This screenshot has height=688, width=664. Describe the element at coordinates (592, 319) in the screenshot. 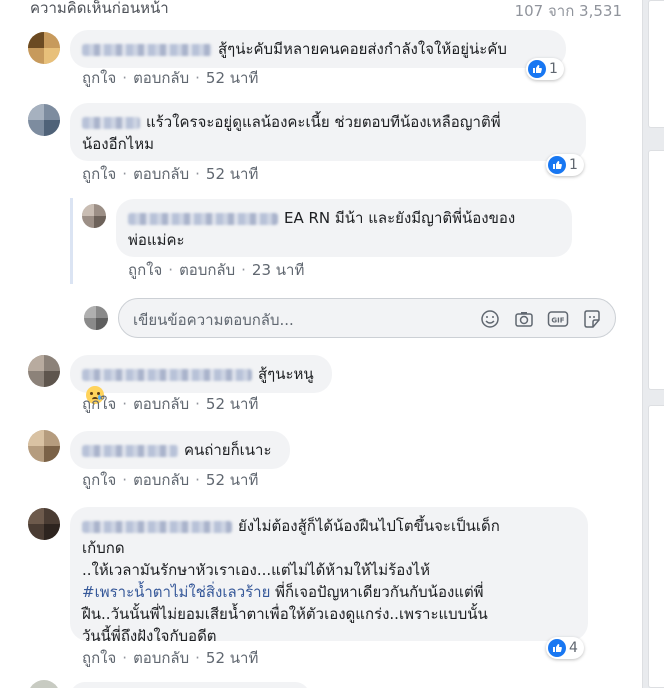

I see `sticker-icon` at that location.